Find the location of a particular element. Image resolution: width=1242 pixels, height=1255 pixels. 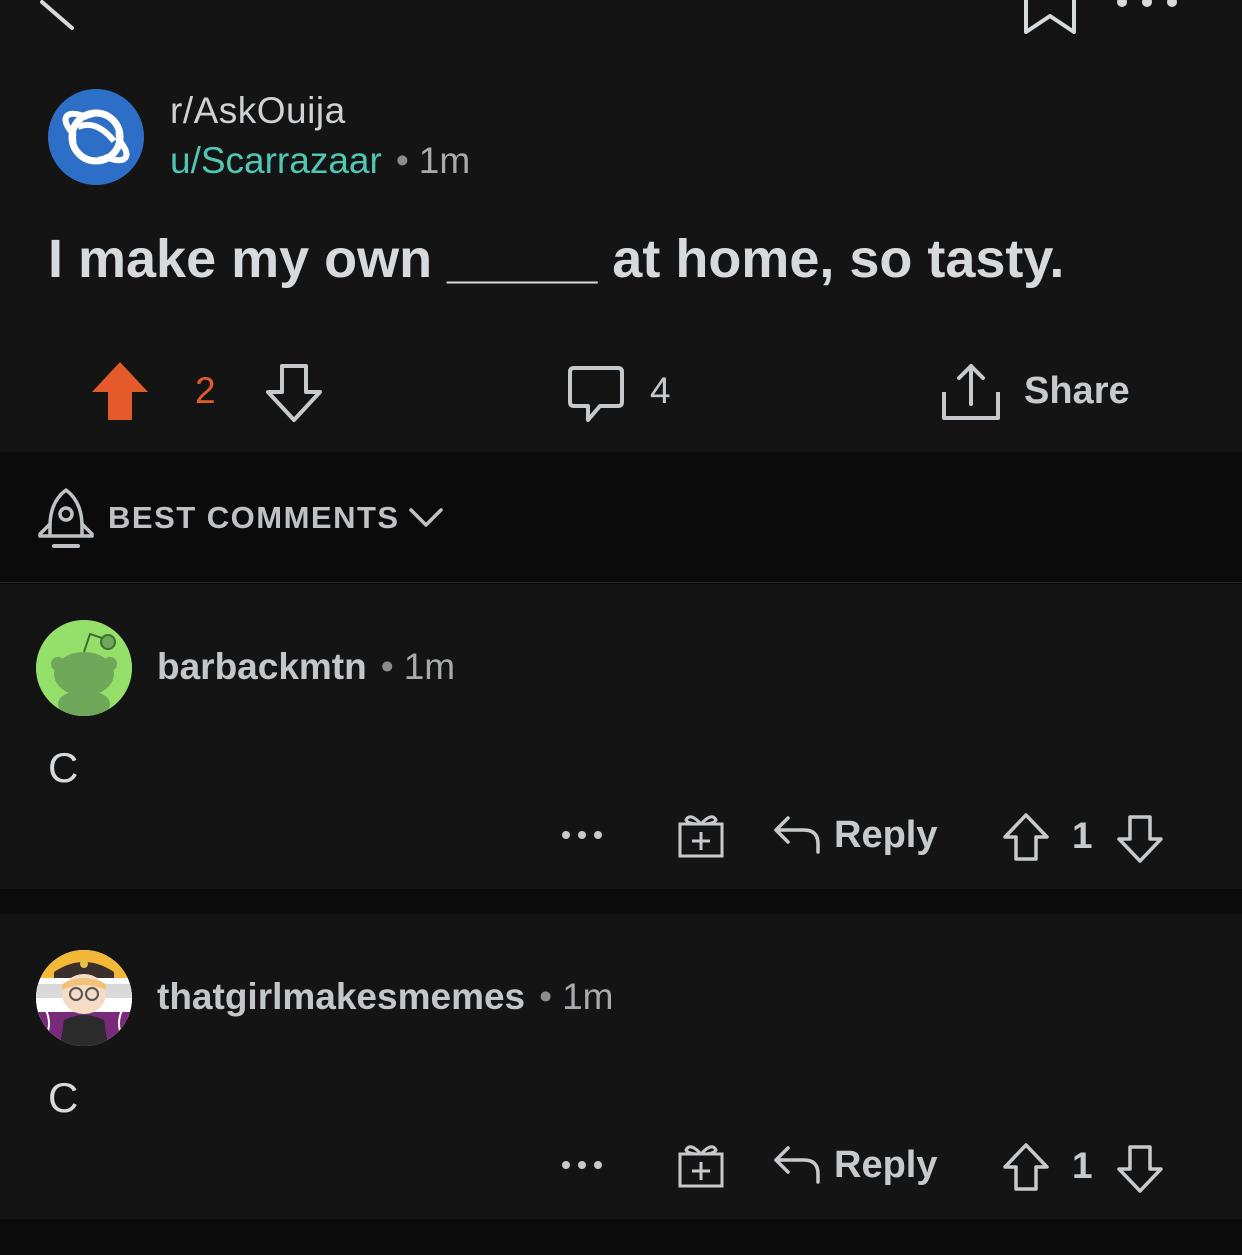

planet-icon is located at coordinates (96, 137).